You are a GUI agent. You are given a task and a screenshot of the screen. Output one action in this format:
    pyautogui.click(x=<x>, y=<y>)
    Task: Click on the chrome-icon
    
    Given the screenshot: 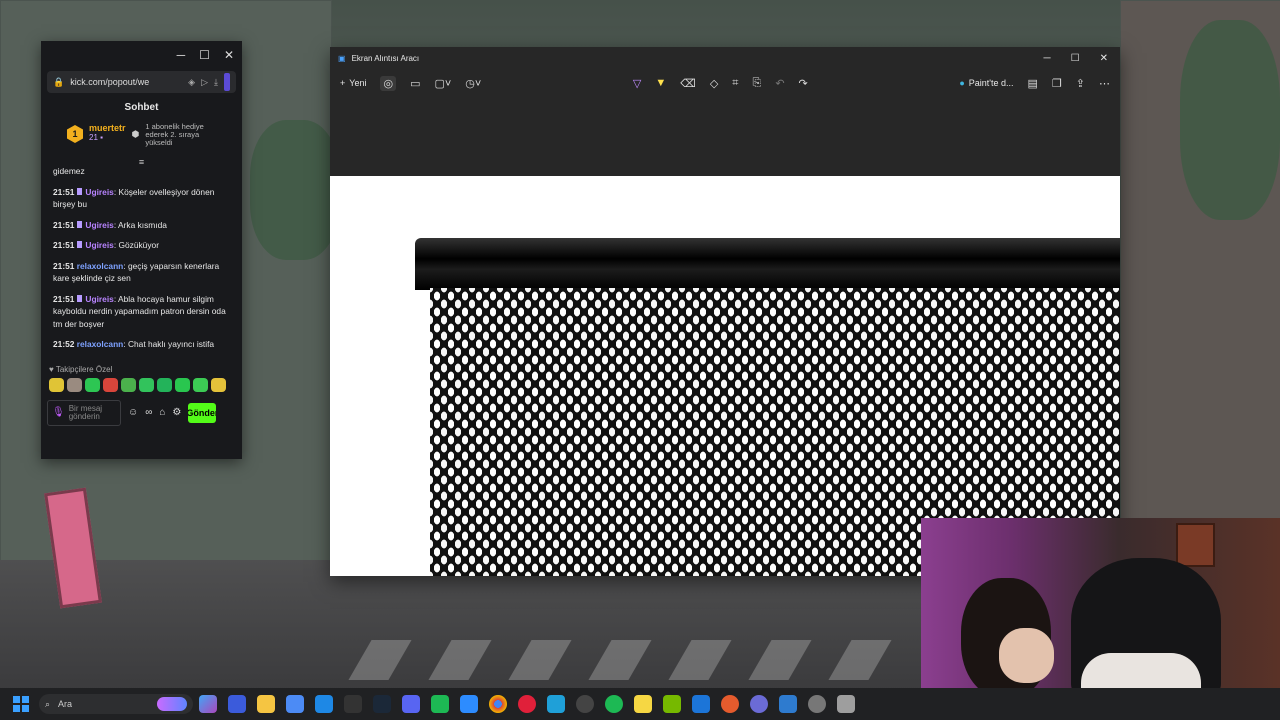 What is the action you would take?
    pyautogui.click(x=498, y=704)
    